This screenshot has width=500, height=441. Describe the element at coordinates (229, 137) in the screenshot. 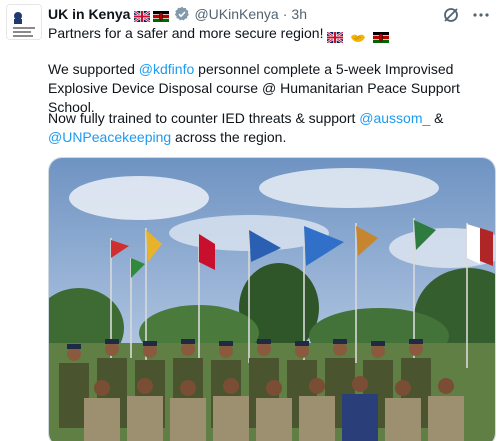

I see `para3-text-end: across the region.` at that location.